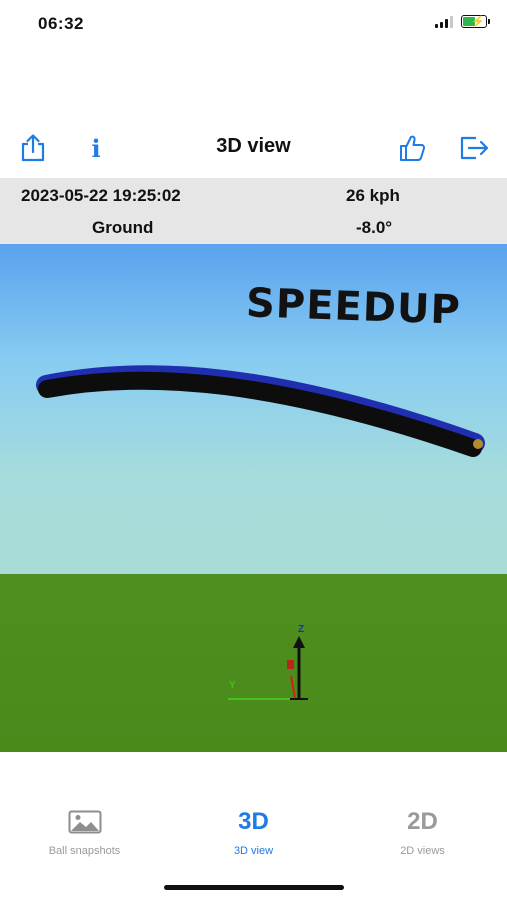 The image size is (507, 900). I want to click on exit-icon, so click(474, 148).